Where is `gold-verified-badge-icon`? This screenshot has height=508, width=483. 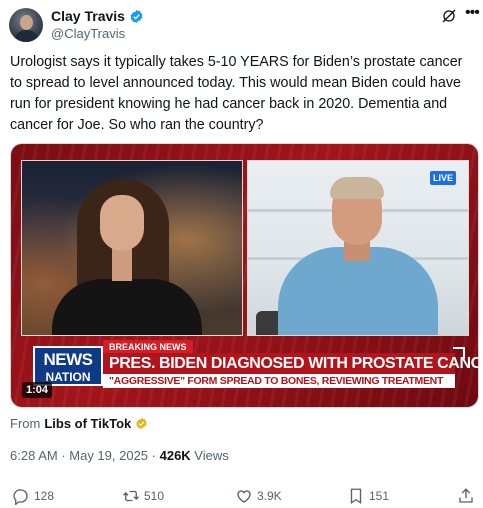
gold-verified-badge-icon is located at coordinates (141, 423).